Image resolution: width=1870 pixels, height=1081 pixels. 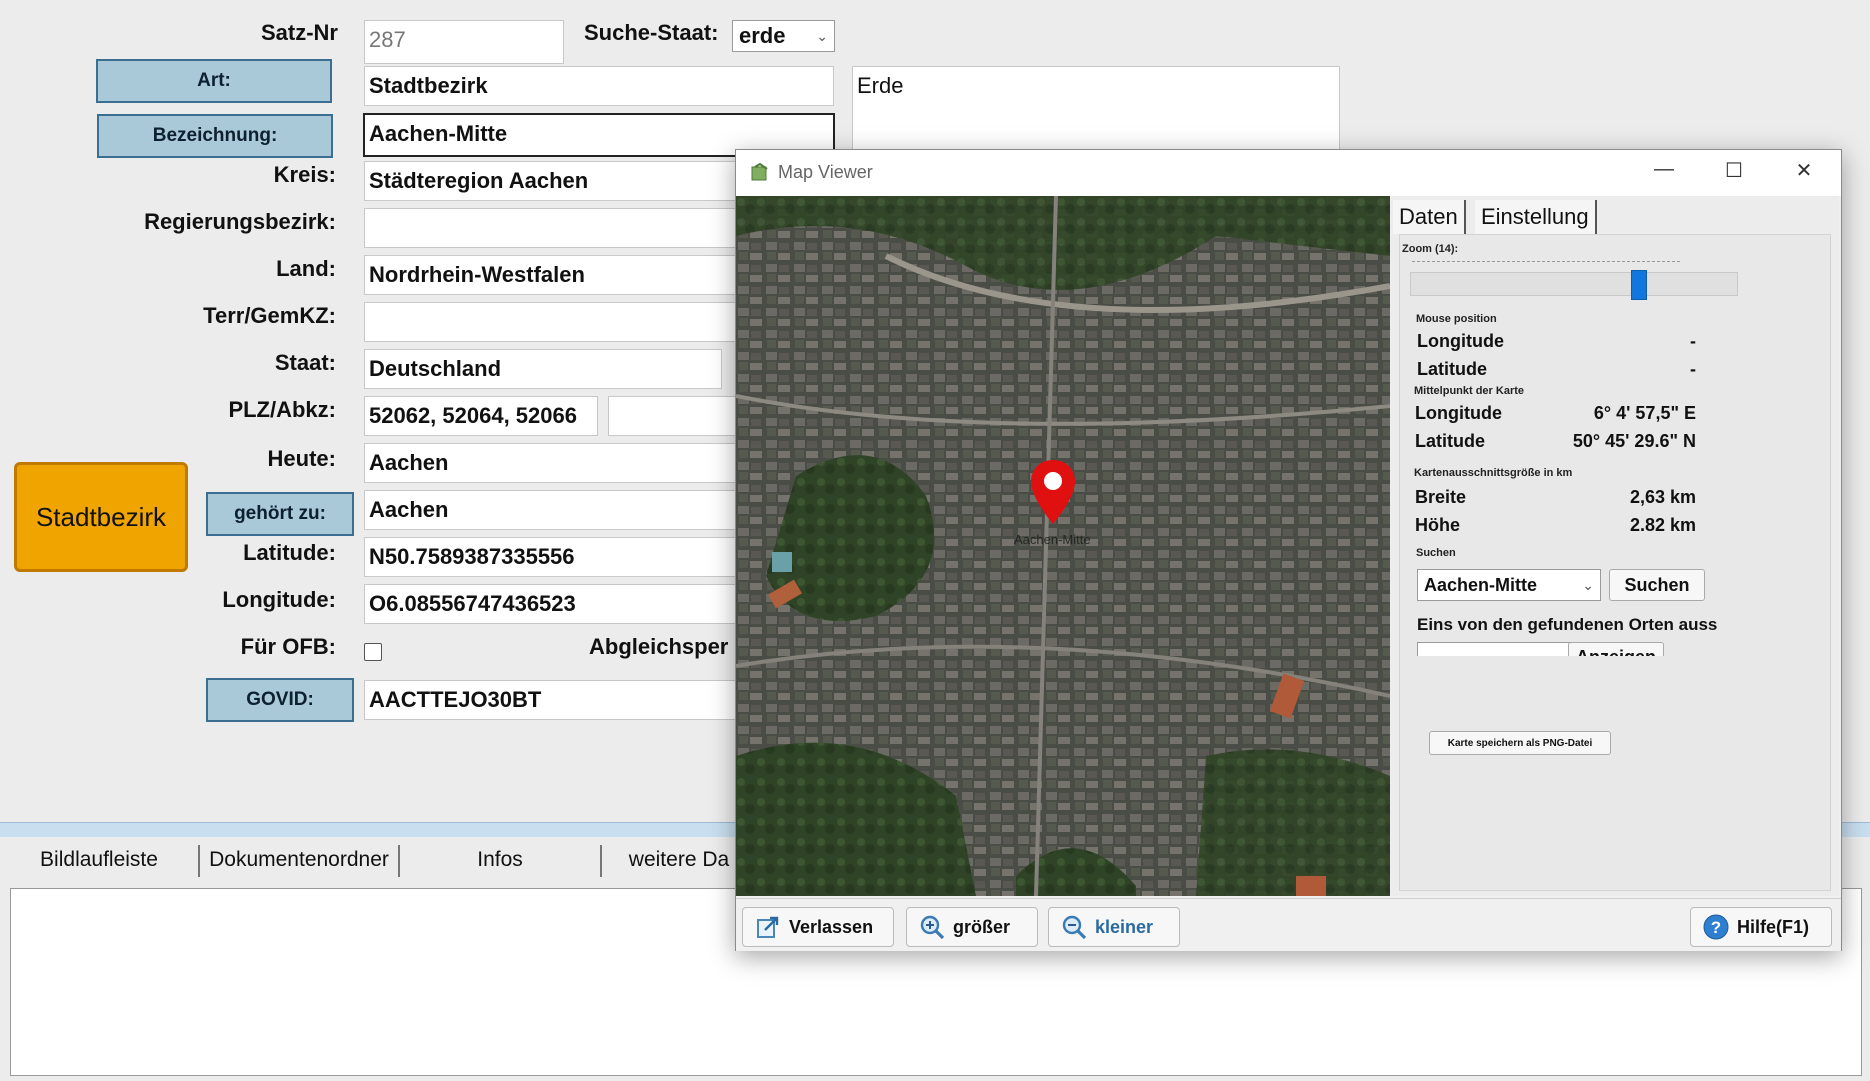 I want to click on center-latitude-label: Latitude, so click(x=1450, y=441).